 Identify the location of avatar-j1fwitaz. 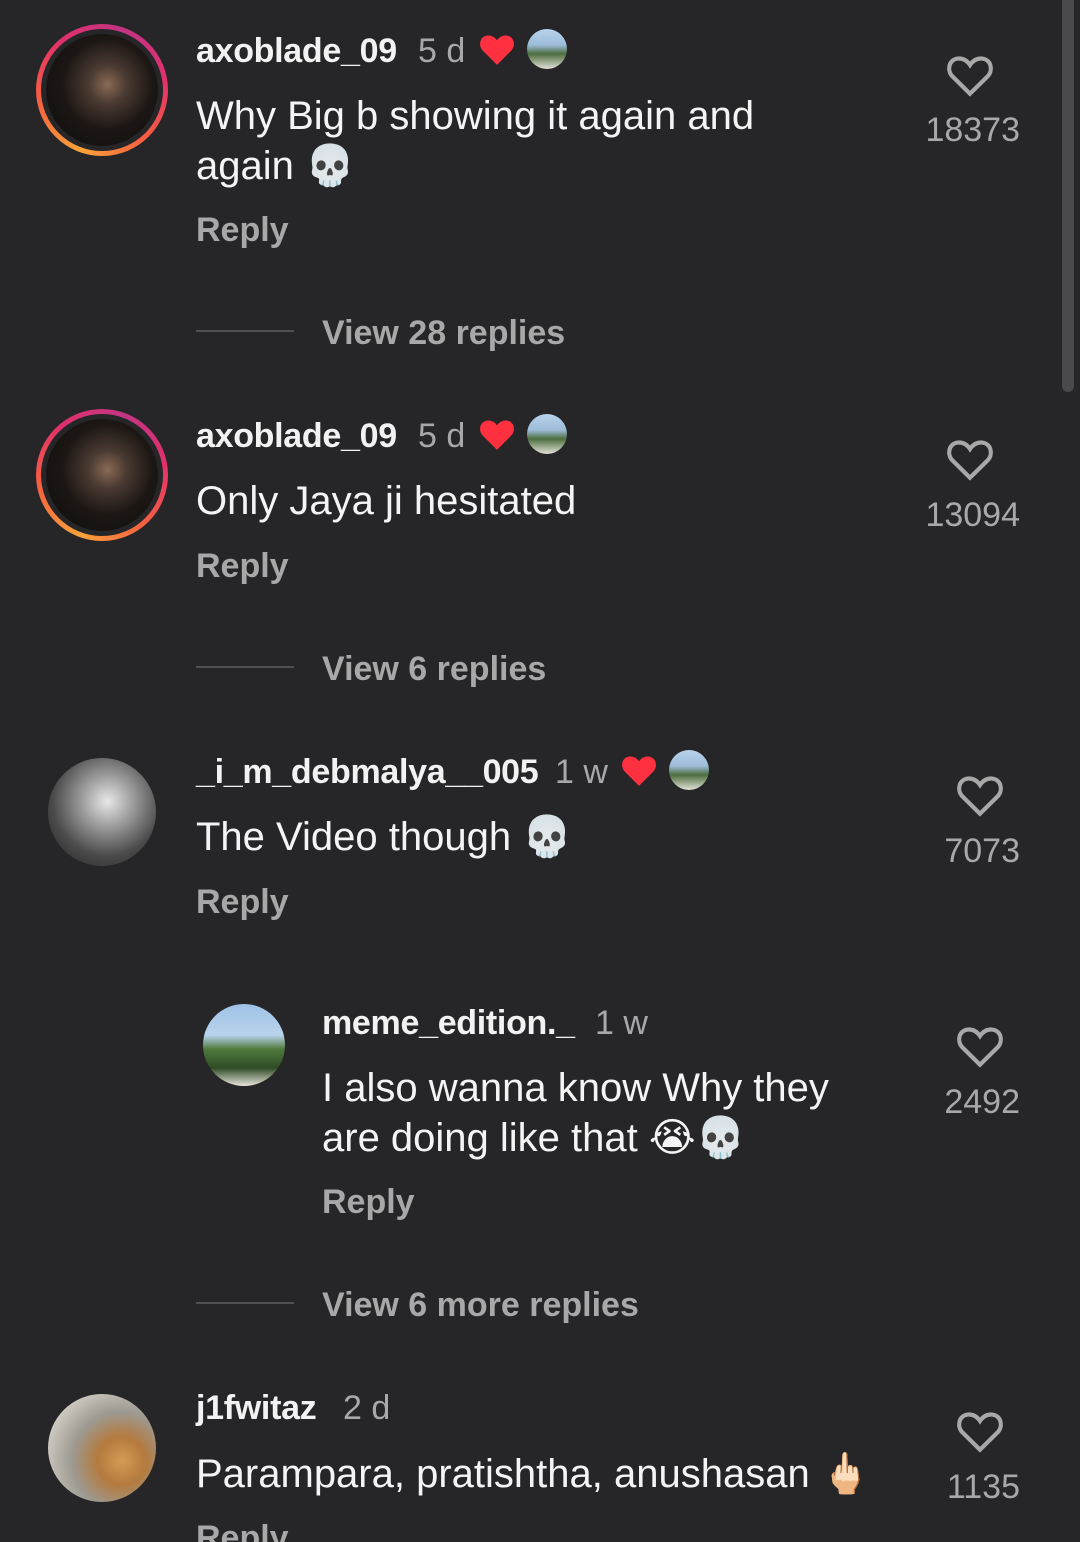
(102, 1448).